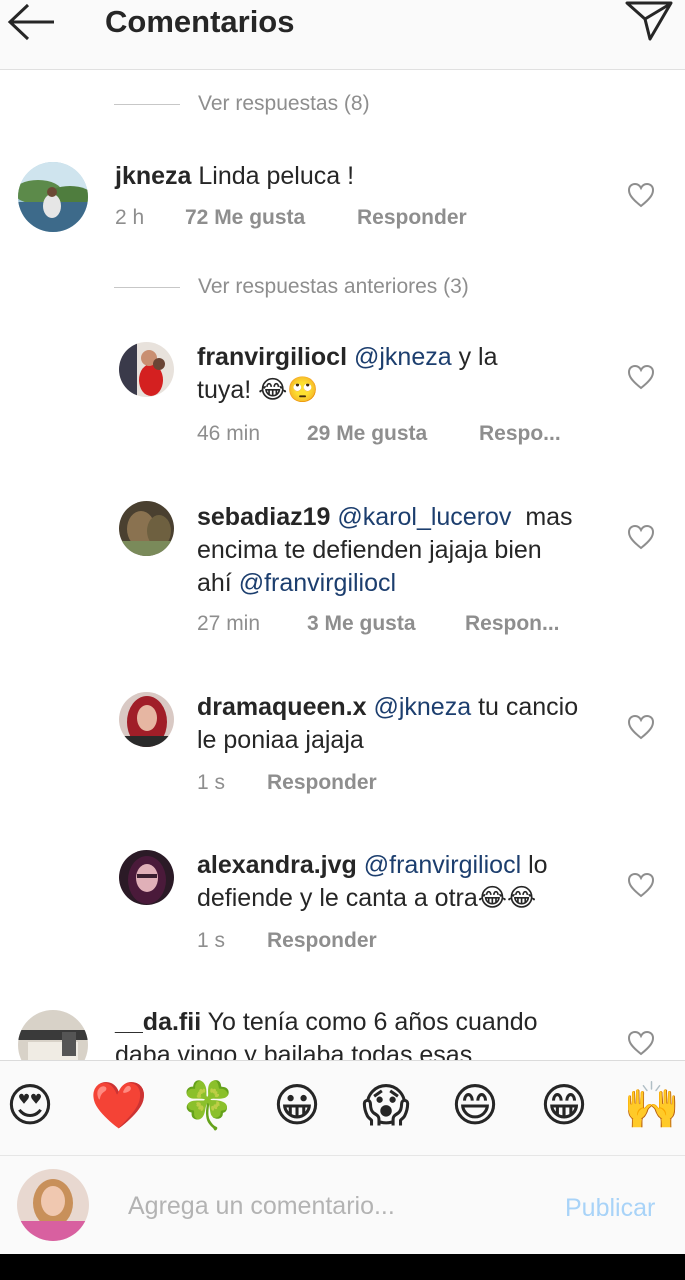 The image size is (685, 1280). I want to click on reply-time: 27 min, so click(229, 623).